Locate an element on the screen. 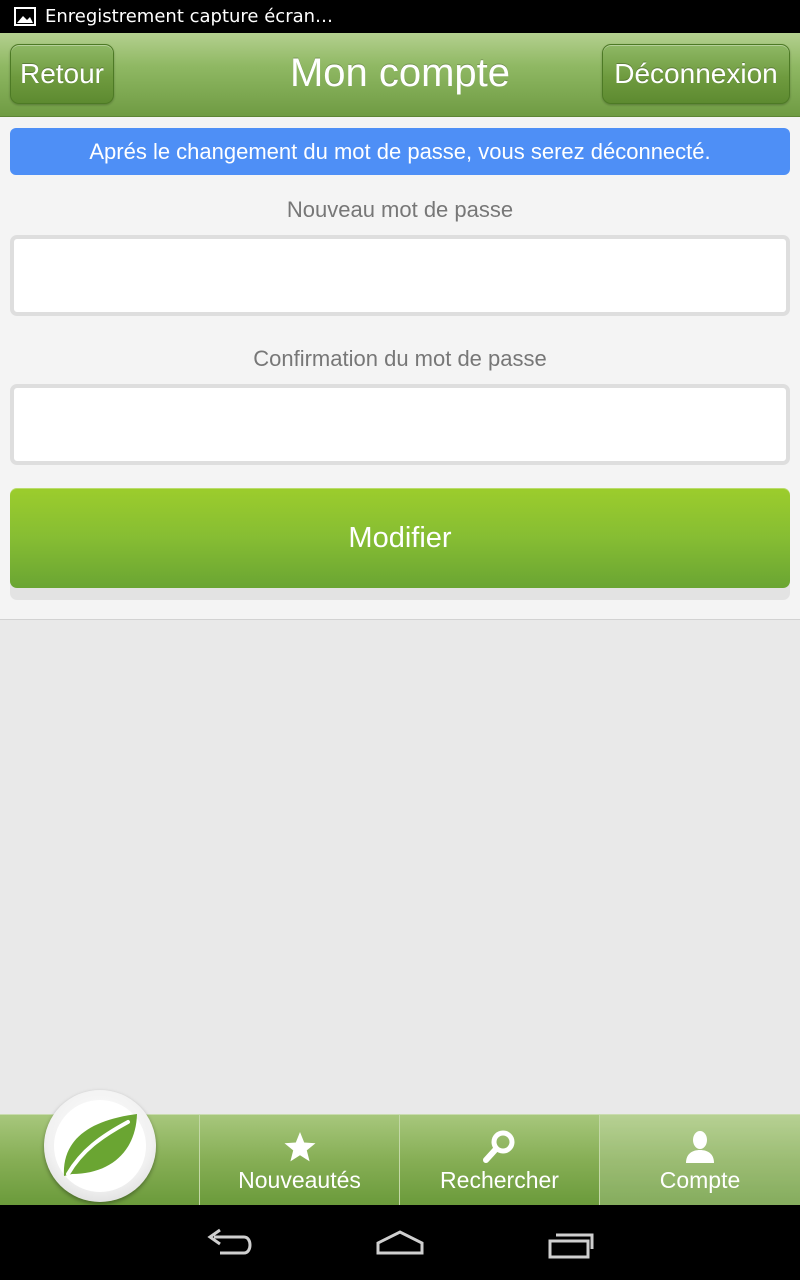  system-nav-bar is located at coordinates (400, 1242).